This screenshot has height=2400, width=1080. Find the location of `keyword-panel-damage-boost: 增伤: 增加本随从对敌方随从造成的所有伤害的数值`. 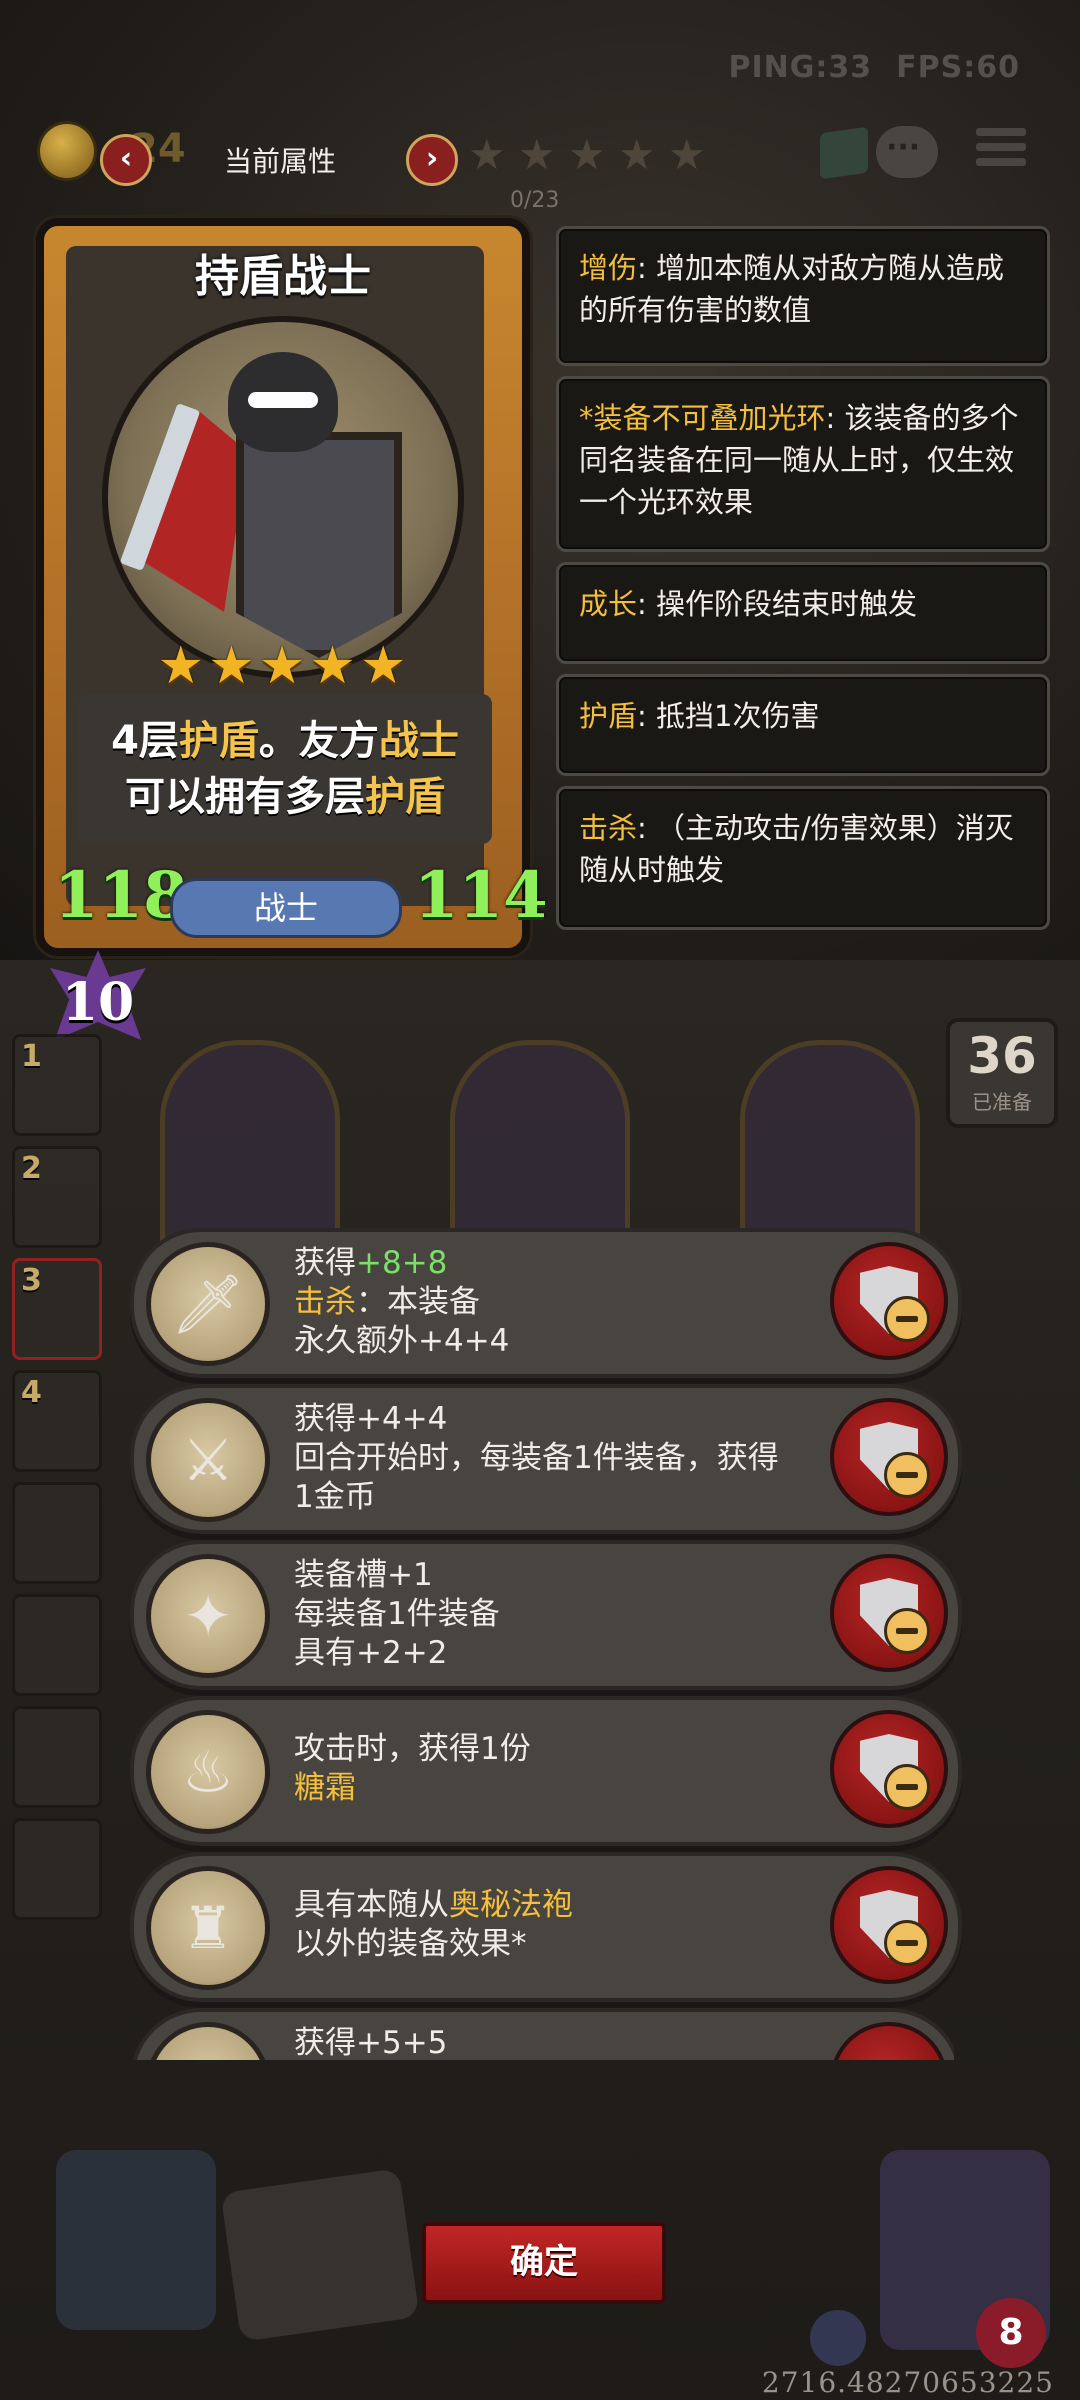

keyword-panel-damage-boost: 增伤: 增加本随从对敌方随从造成的所有伤害的数值 is located at coordinates (803, 296).